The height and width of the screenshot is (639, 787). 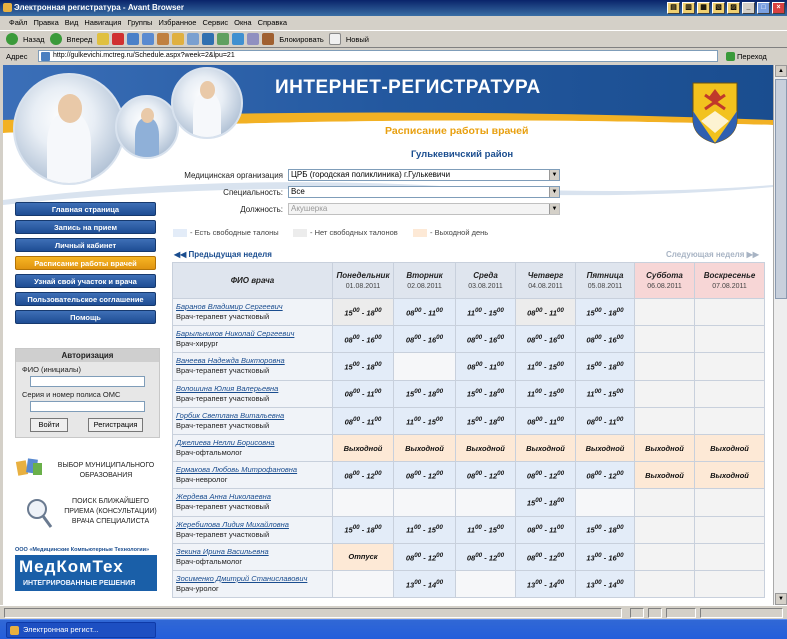 I want to click on doctor-link: Баранов Владимир Сергеевич, so click(x=254, y=307).